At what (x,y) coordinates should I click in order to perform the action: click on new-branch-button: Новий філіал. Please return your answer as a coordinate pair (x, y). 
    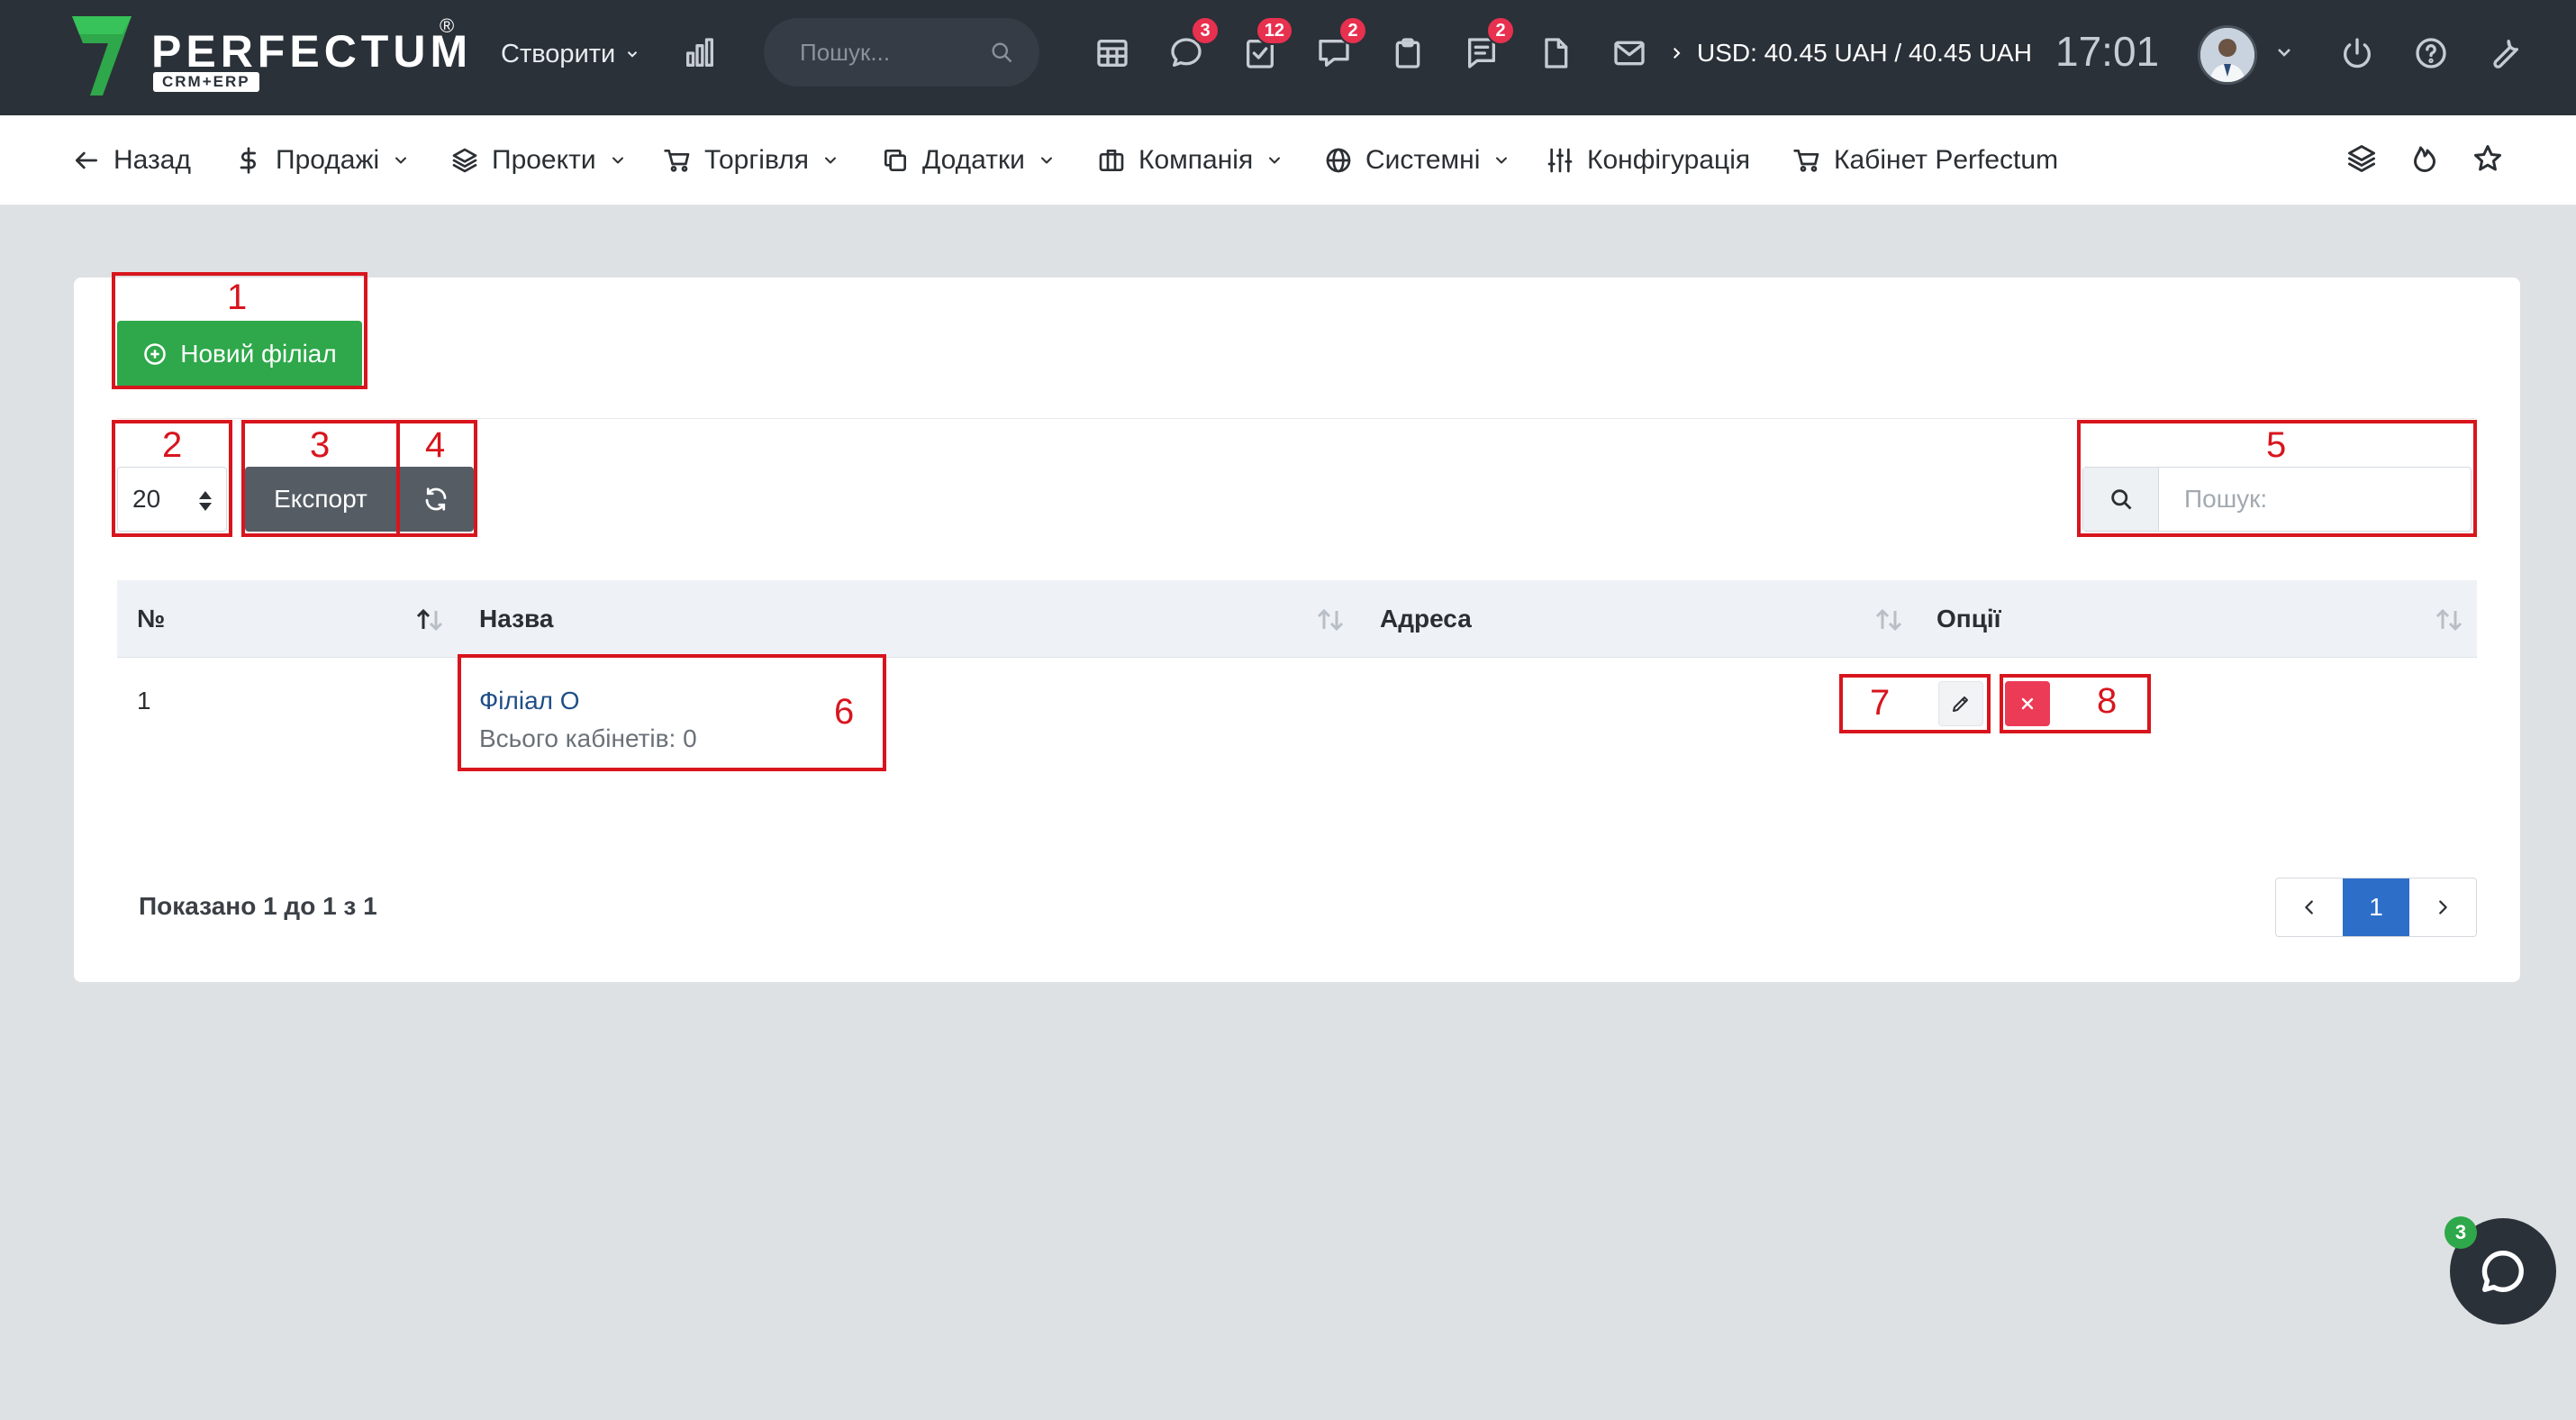
    Looking at the image, I should click on (239, 354).